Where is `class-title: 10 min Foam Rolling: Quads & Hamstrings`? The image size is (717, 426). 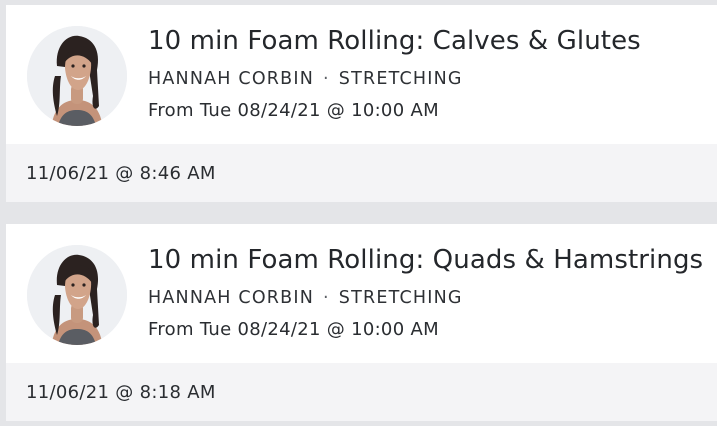 class-title: 10 min Foam Rolling: Quads & Hamstrings is located at coordinates (426, 260).